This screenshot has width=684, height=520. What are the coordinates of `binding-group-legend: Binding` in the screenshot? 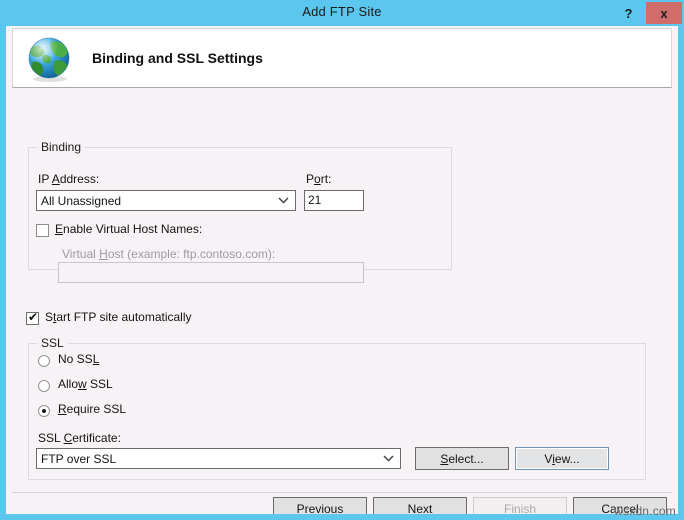 It's located at (61, 147).